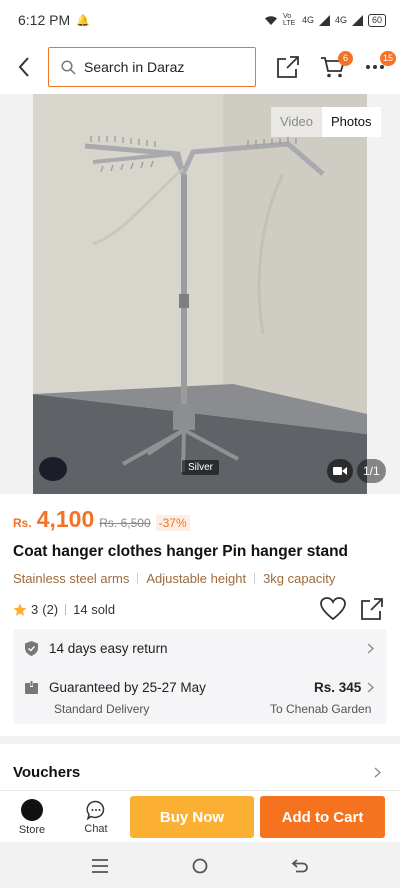 This screenshot has width=400, height=888. What do you see at coordinates (322, 817) in the screenshot?
I see `add-to-cart-button: Add to Cart` at bounding box center [322, 817].